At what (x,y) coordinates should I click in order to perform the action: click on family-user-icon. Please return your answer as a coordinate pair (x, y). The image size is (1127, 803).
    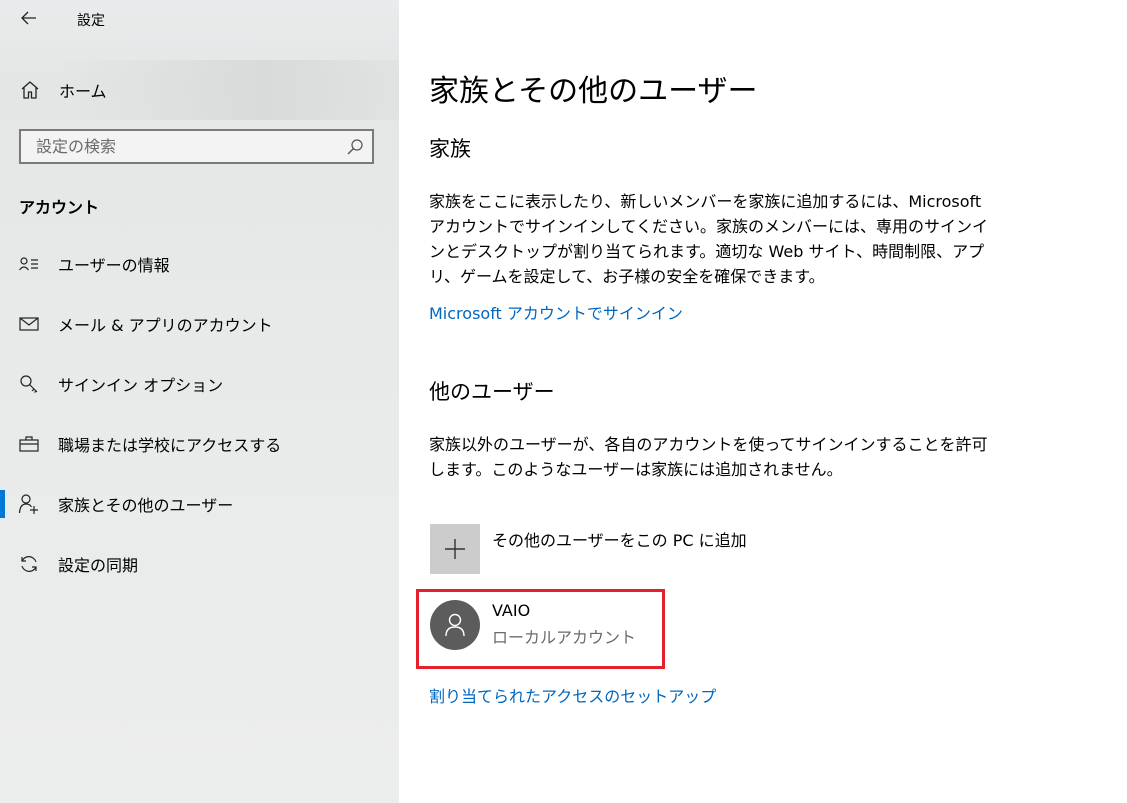
    Looking at the image, I should click on (28, 504).